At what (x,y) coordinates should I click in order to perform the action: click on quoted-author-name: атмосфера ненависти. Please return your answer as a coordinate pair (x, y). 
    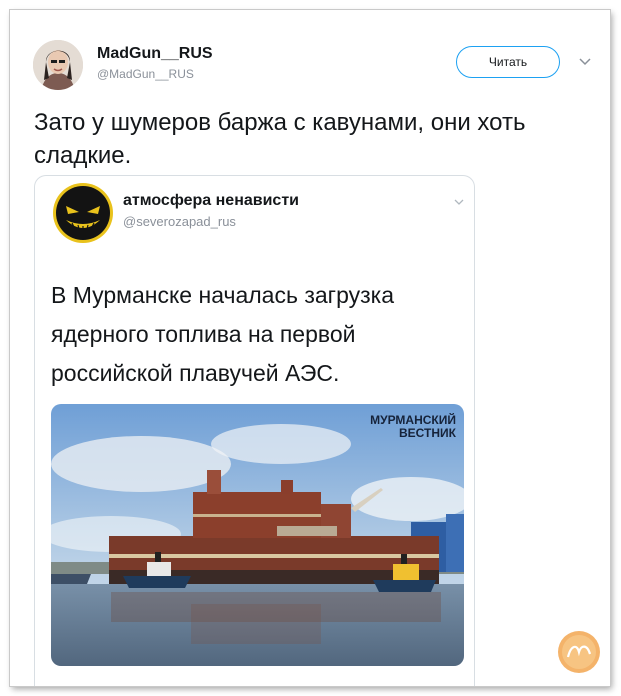
    Looking at the image, I should click on (211, 201).